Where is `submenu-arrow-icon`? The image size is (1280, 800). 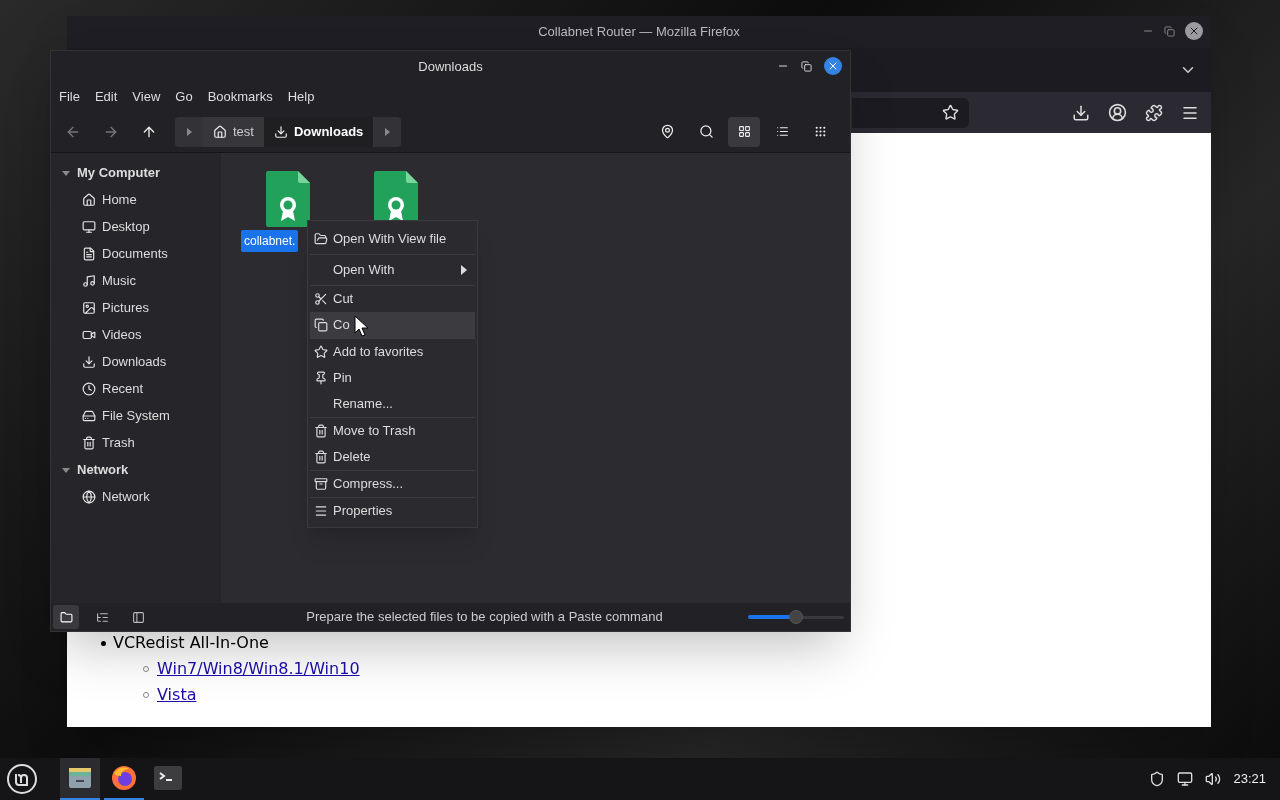 submenu-arrow-icon is located at coordinates (464, 270).